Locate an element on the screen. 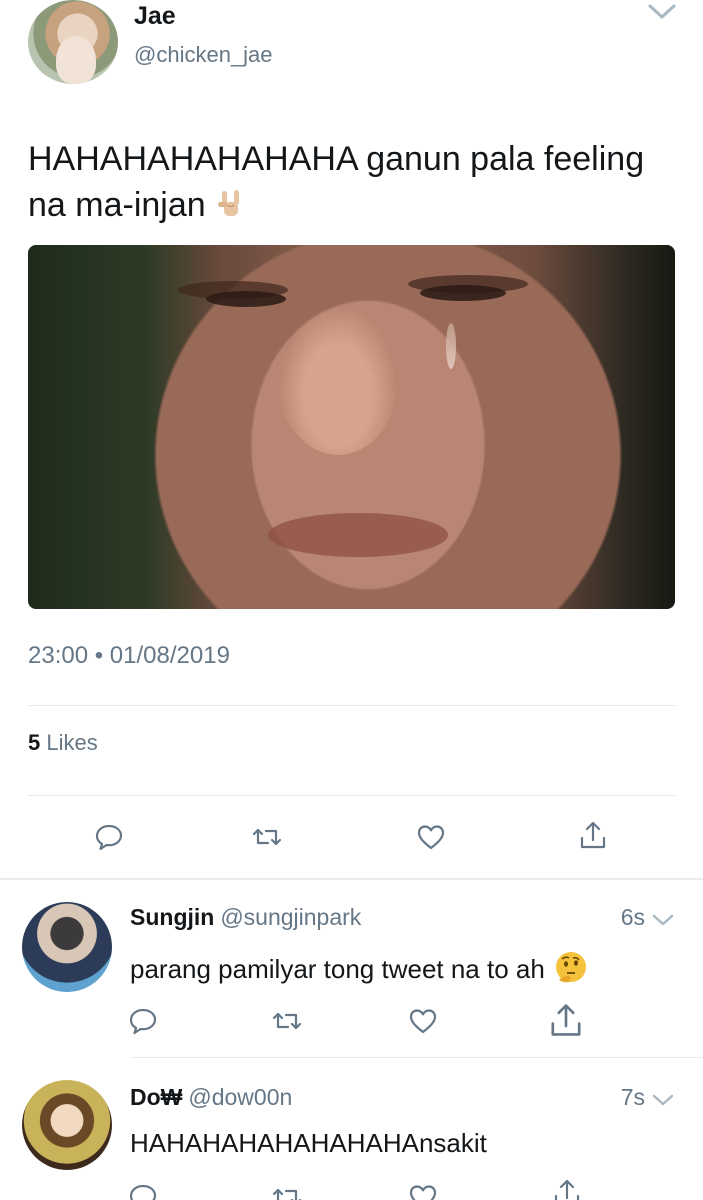 This screenshot has height=1200, width=703. media-eye-right is located at coordinates (463, 293).